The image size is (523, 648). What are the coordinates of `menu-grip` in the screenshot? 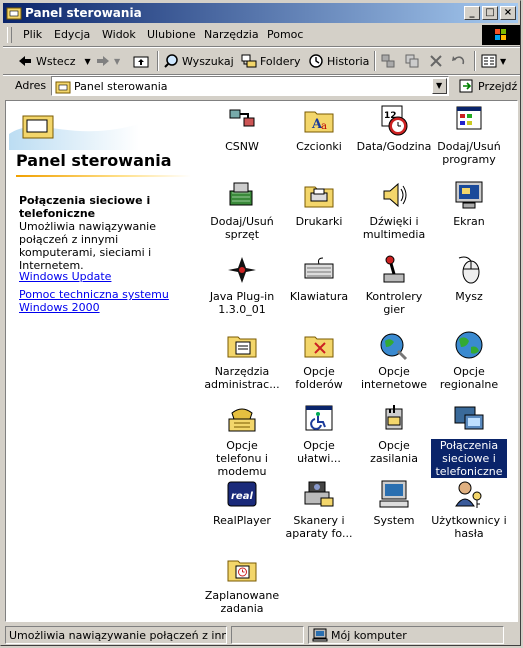 It's located at (9, 35).